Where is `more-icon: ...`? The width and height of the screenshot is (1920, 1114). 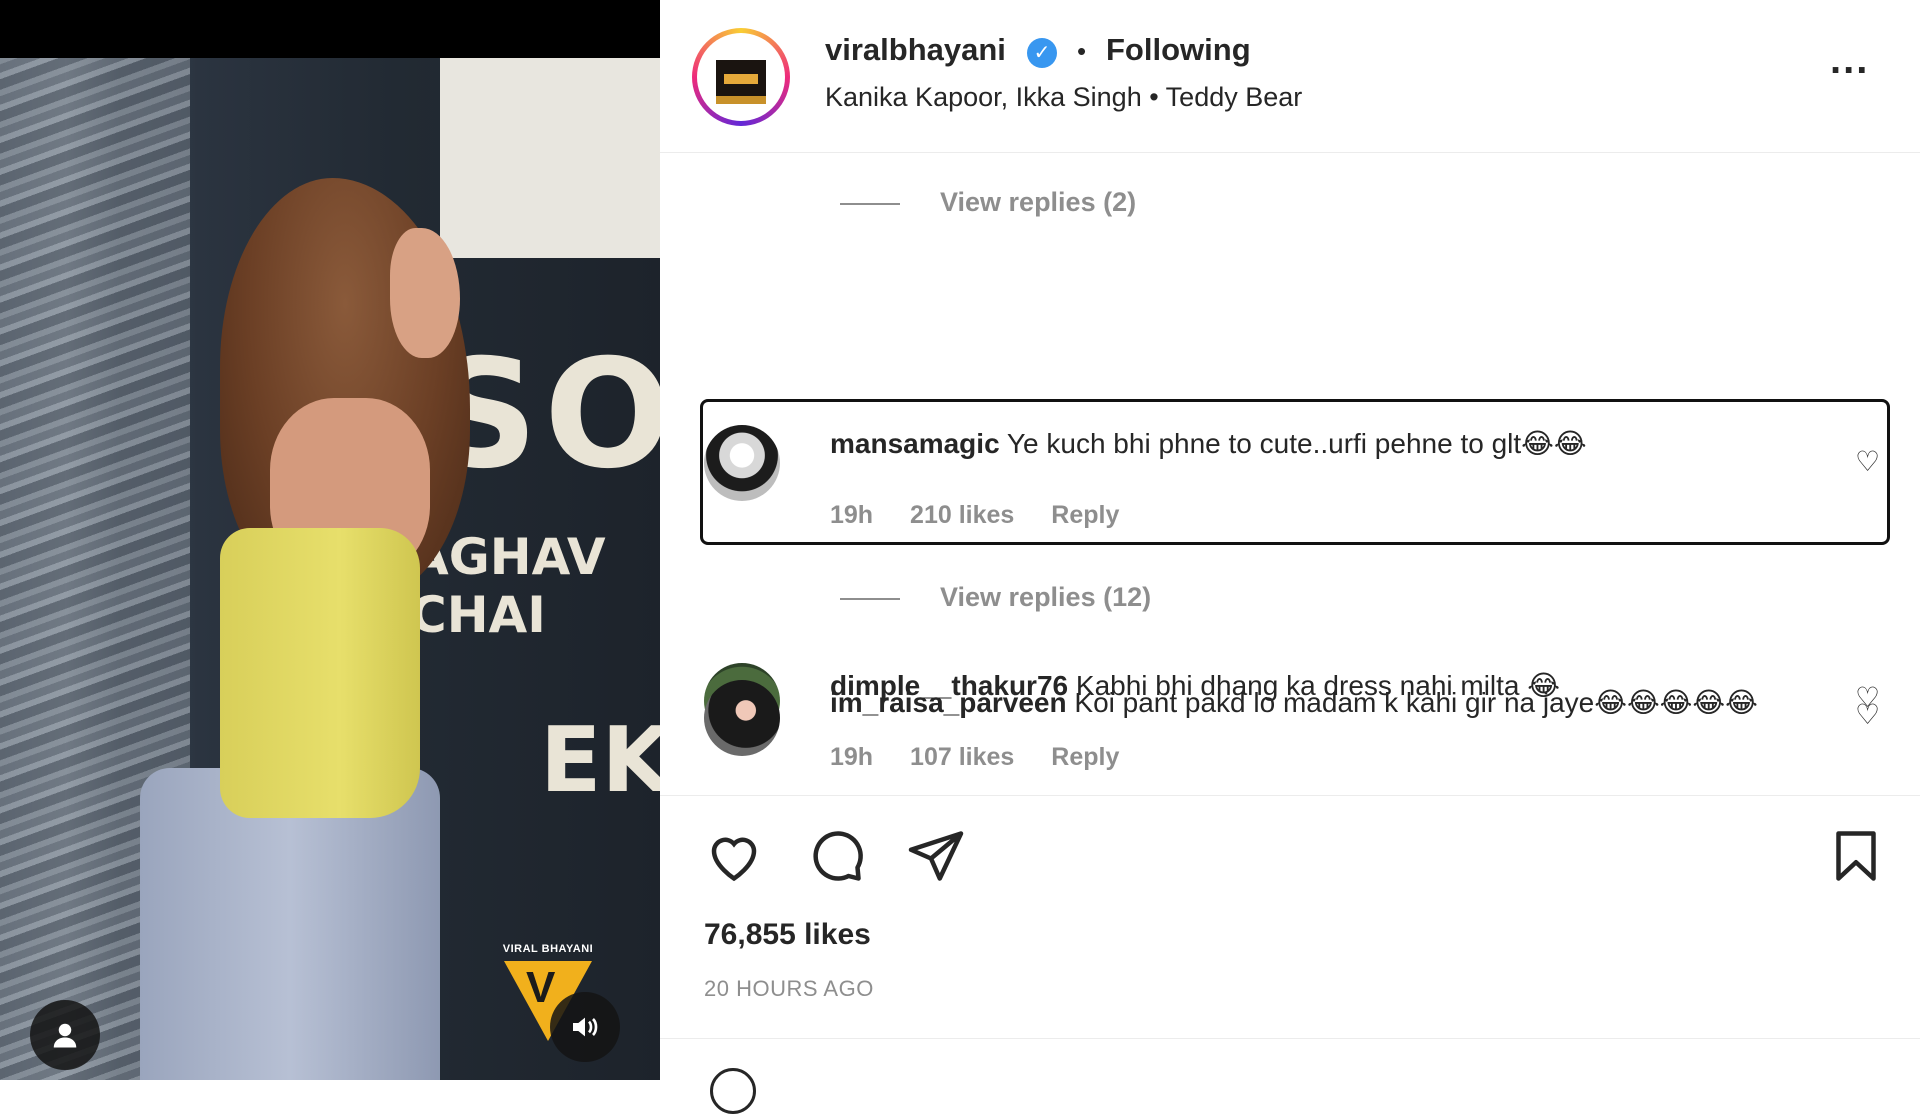
more-icon: ... is located at coordinates (1849, 60).